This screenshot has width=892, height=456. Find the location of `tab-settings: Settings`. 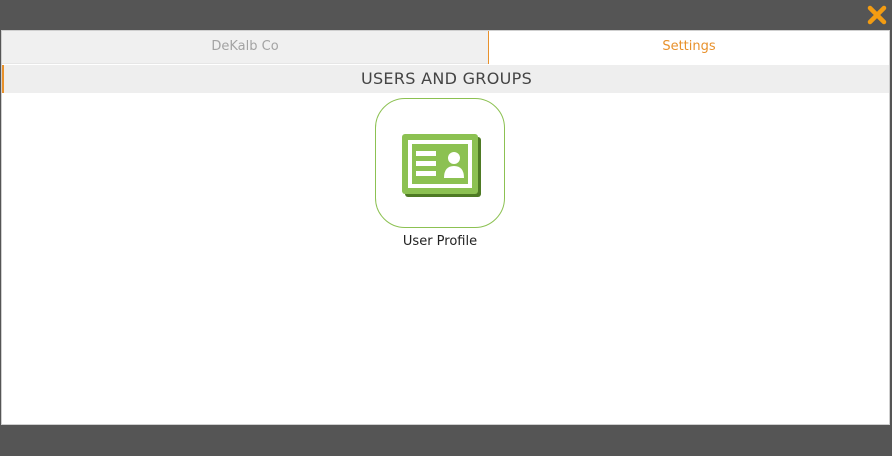

tab-settings: Settings is located at coordinates (688, 47).